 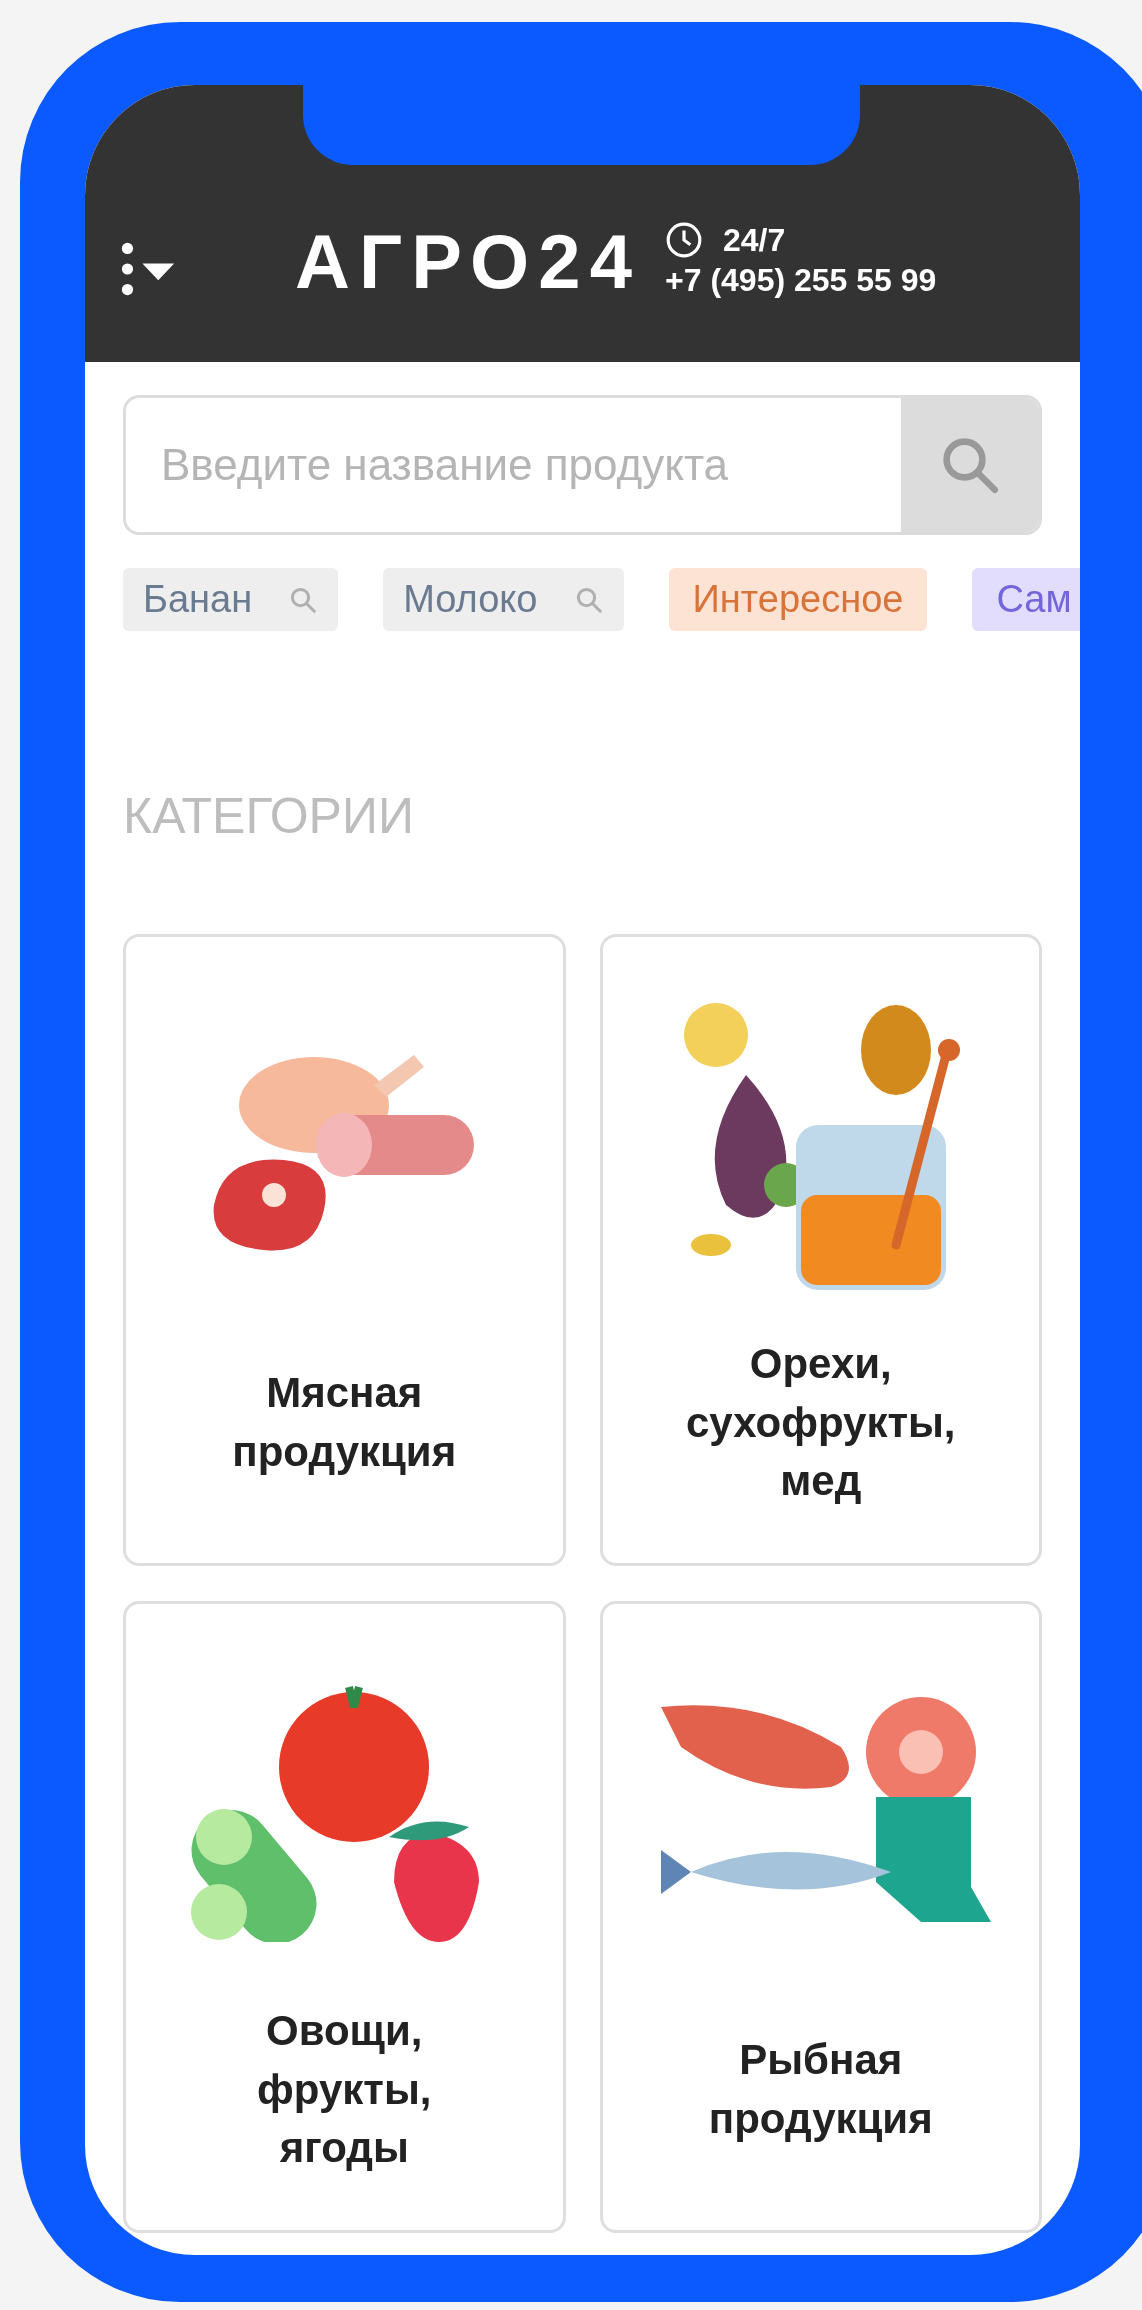 I want to click on category-title: Рыбная продукция, so click(x=820, y=2089).